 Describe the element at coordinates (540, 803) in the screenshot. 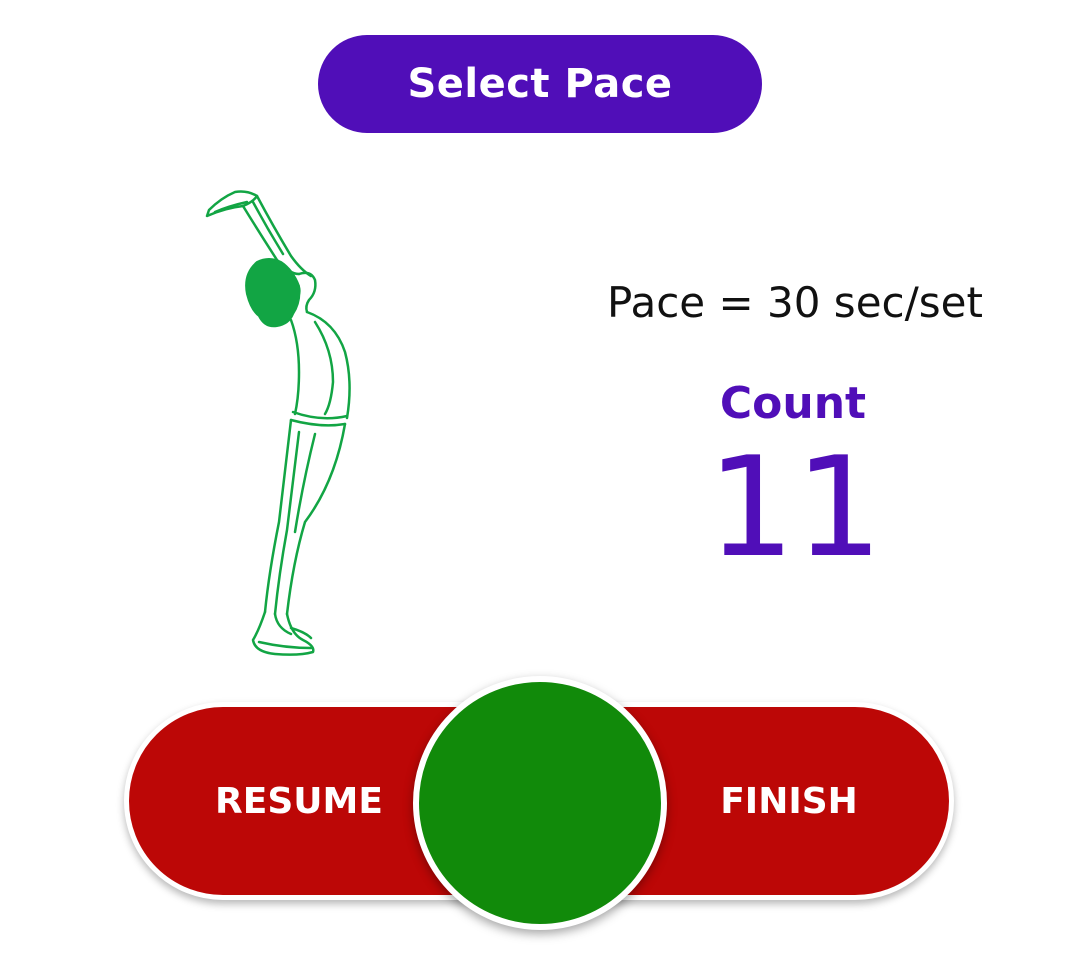

I see `start-stop-circle-button` at that location.